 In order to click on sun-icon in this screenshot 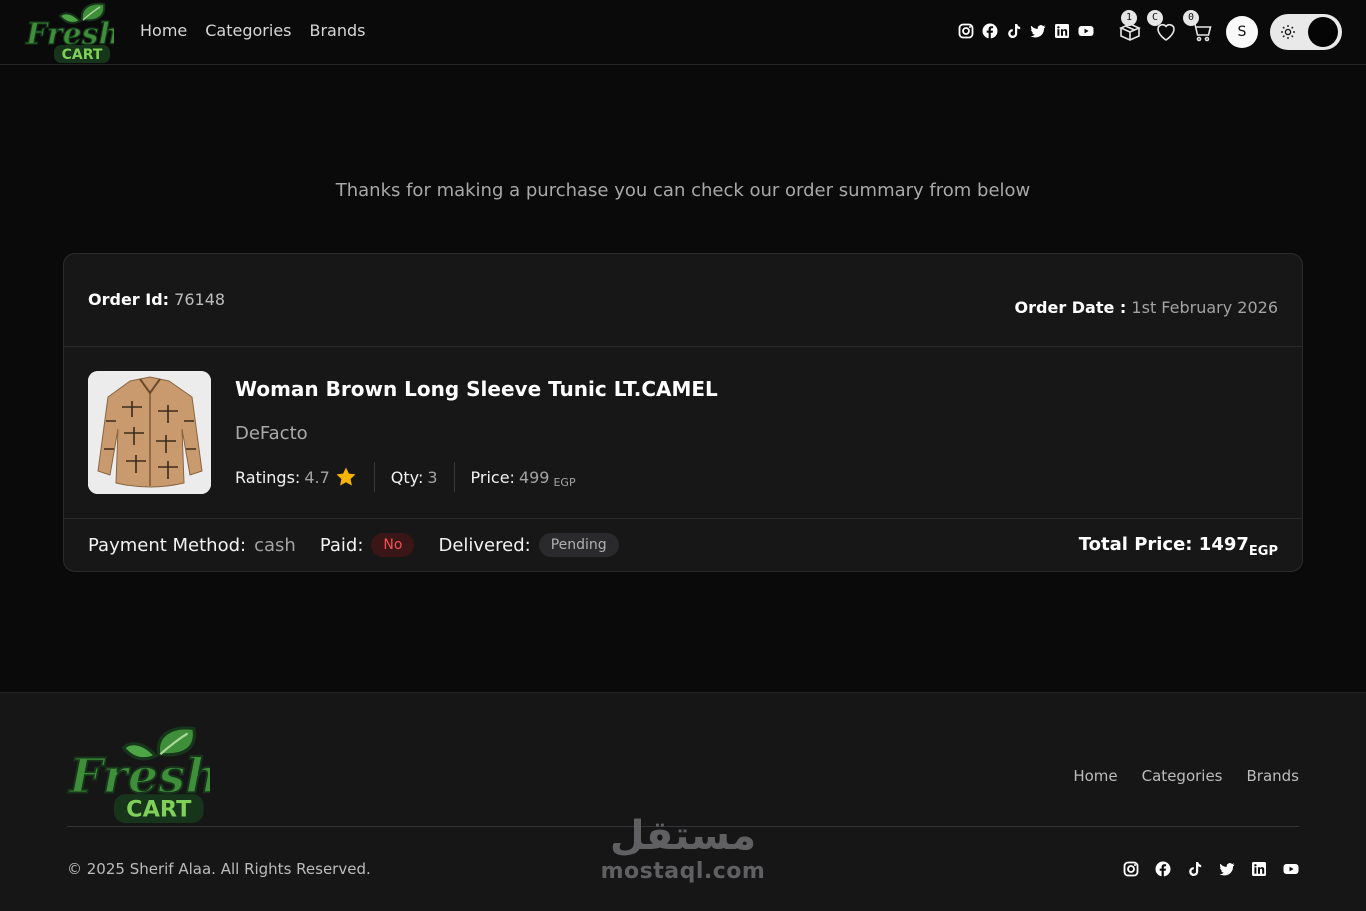, I will do `click(1288, 32)`.